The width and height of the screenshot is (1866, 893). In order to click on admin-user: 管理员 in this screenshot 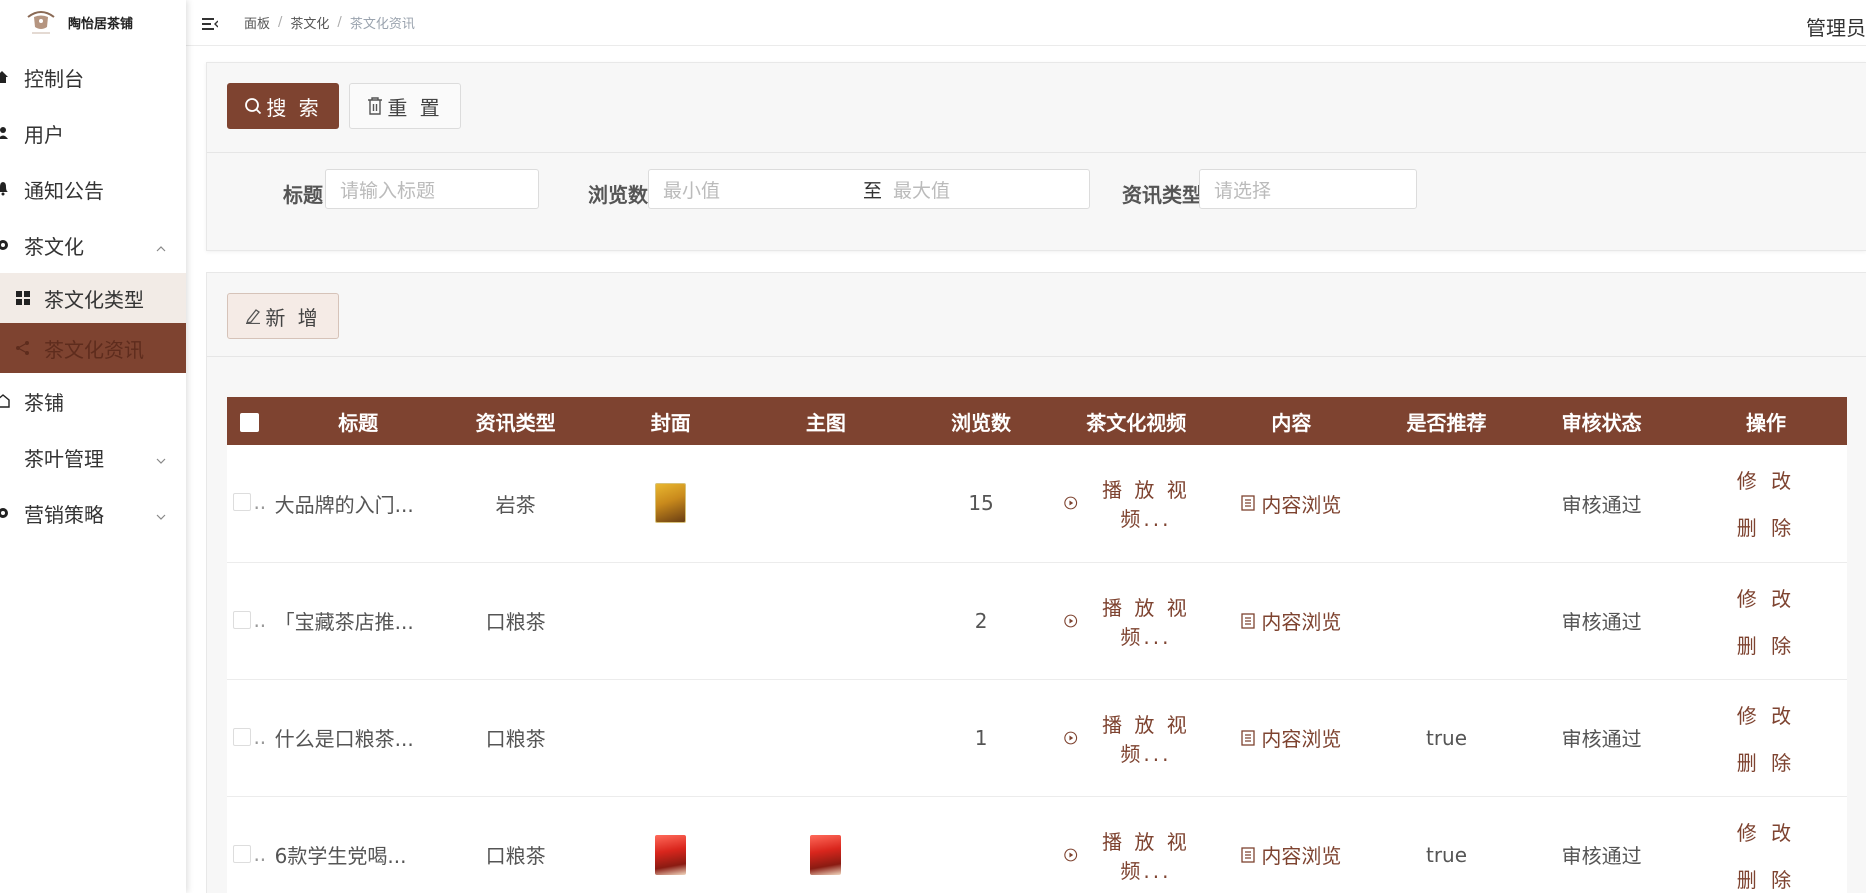, I will do `click(1836, 26)`.